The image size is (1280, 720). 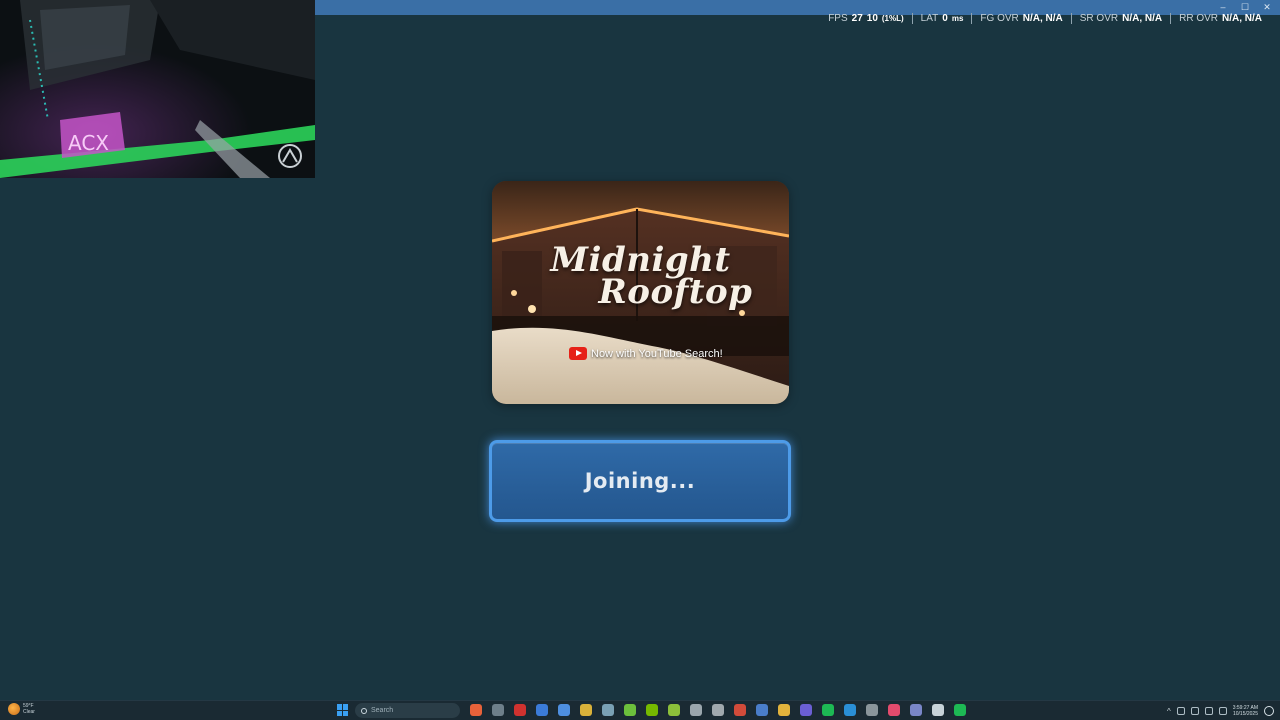 What do you see at coordinates (838, 18) in the screenshot?
I see `fps-label: FPS` at bounding box center [838, 18].